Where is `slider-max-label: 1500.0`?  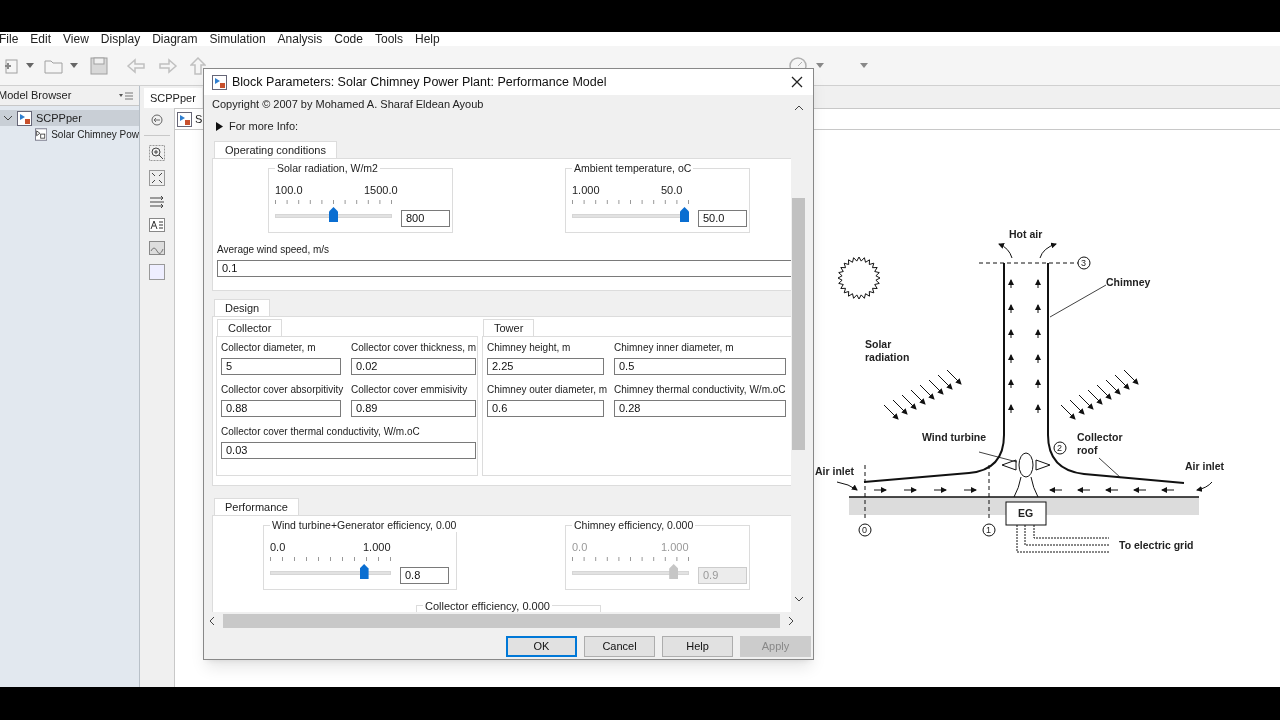
slider-max-label: 1500.0 is located at coordinates (381, 190).